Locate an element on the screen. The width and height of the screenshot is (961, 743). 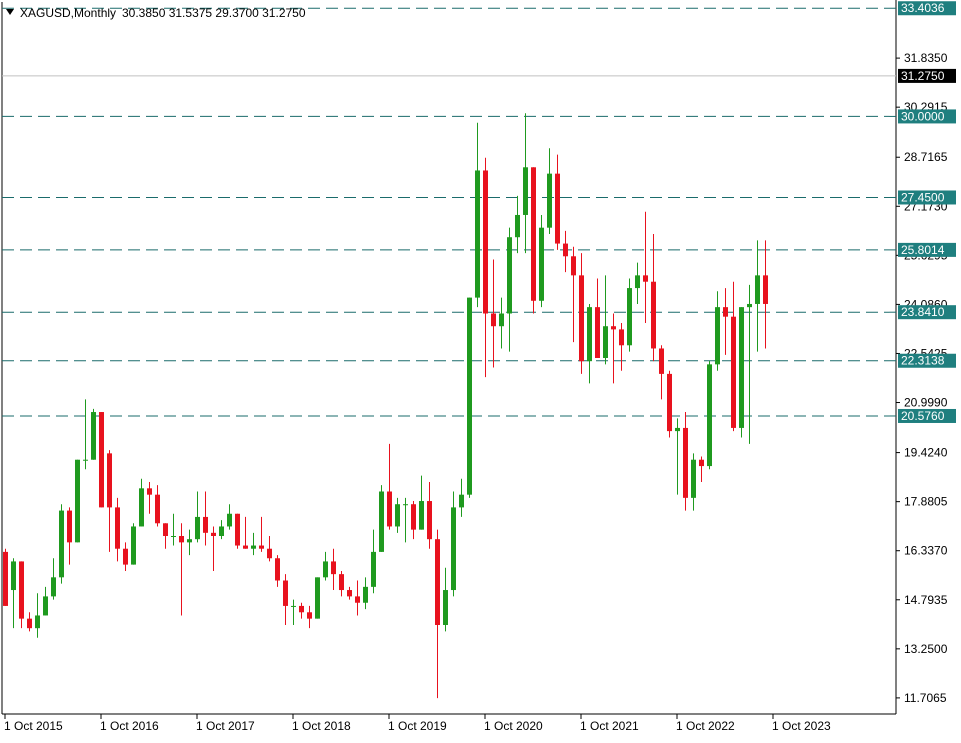
symbol-timeframe: XAGUSD,Monthly is located at coordinates (68, 13).